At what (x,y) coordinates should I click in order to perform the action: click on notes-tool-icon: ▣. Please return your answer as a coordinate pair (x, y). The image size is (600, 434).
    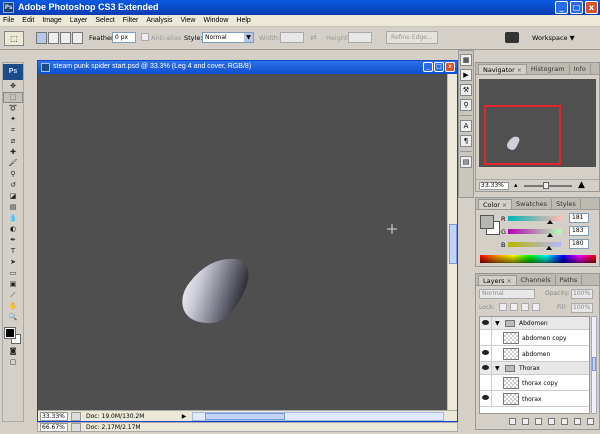
    Looking at the image, I should click on (13, 284).